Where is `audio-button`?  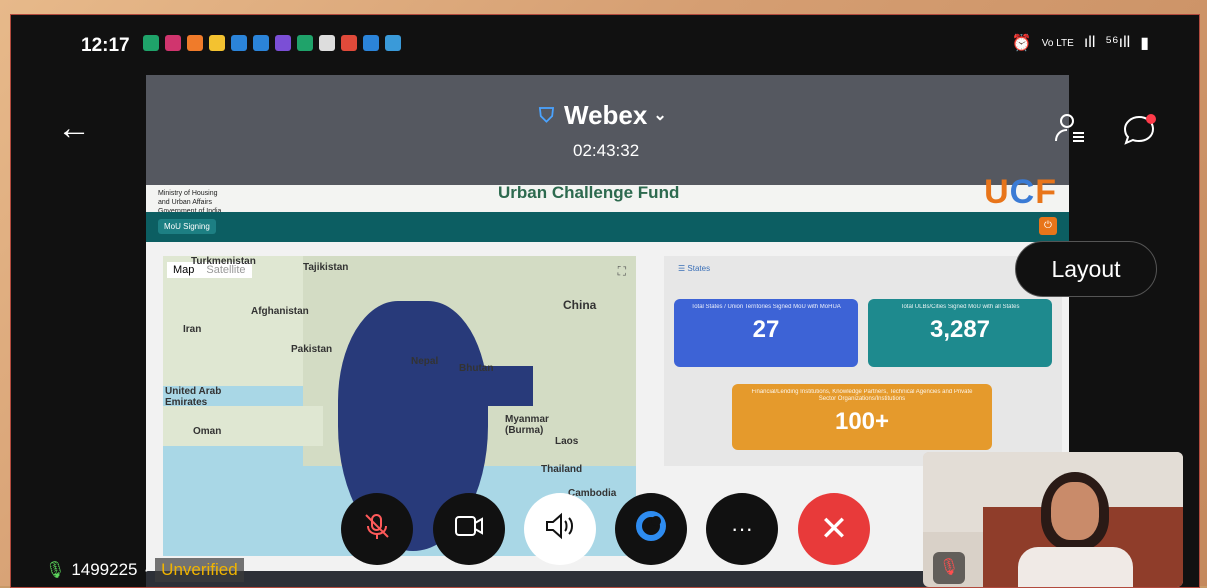 audio-button is located at coordinates (560, 529).